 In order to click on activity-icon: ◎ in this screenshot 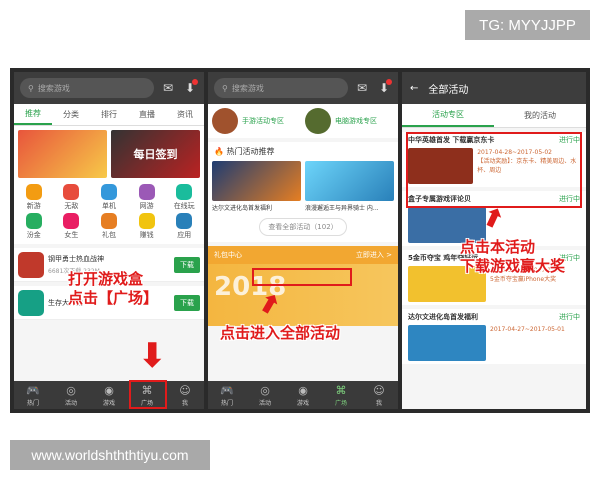, I will do `click(265, 390)`.